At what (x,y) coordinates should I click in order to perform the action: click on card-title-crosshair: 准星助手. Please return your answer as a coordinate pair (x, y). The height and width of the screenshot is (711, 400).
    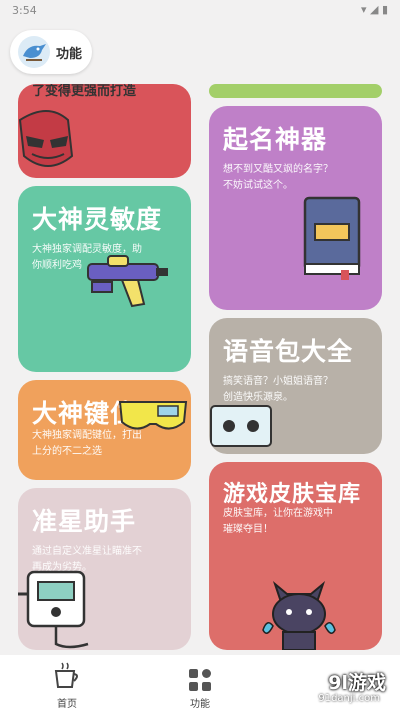
    Looking at the image, I should click on (84, 521).